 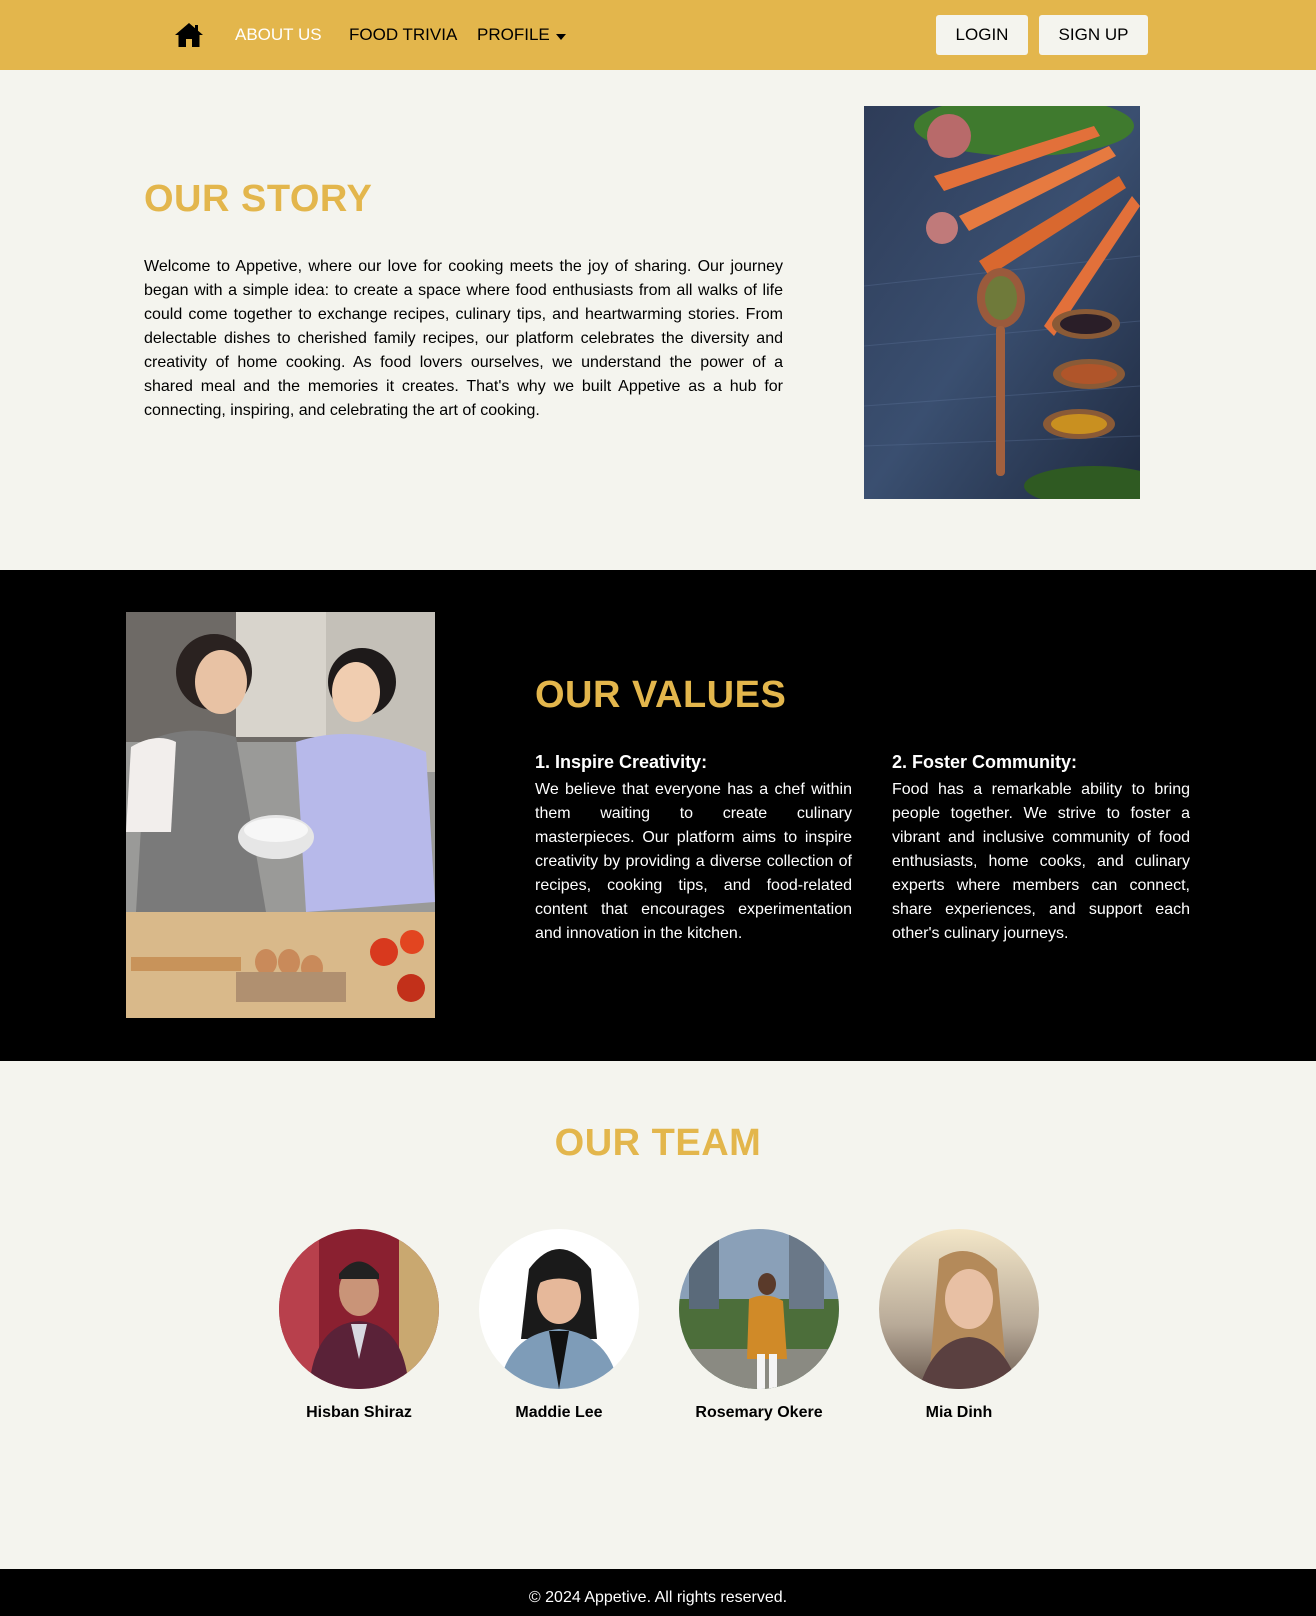 What do you see at coordinates (658, 1597) in the screenshot?
I see `footer-copyright: © 2024 Appetive. All rights reserved.` at bounding box center [658, 1597].